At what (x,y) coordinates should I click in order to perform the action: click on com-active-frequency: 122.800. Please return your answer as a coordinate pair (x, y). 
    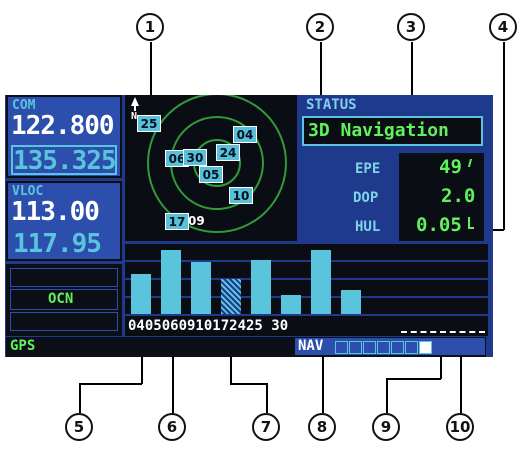
    Looking at the image, I should click on (63, 126).